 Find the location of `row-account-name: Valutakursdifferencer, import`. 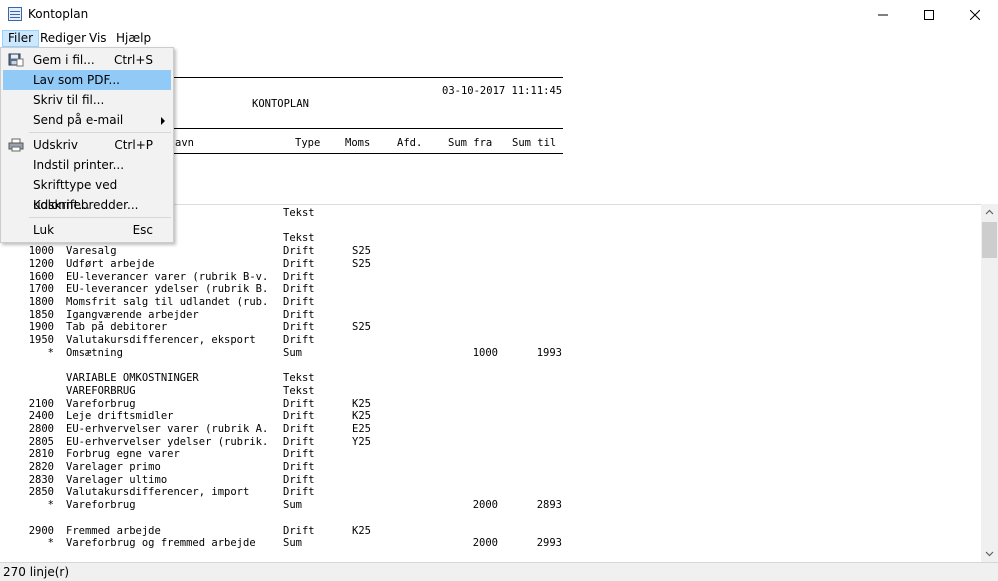

row-account-name: Valutakursdifferencer, import is located at coordinates (158, 492).